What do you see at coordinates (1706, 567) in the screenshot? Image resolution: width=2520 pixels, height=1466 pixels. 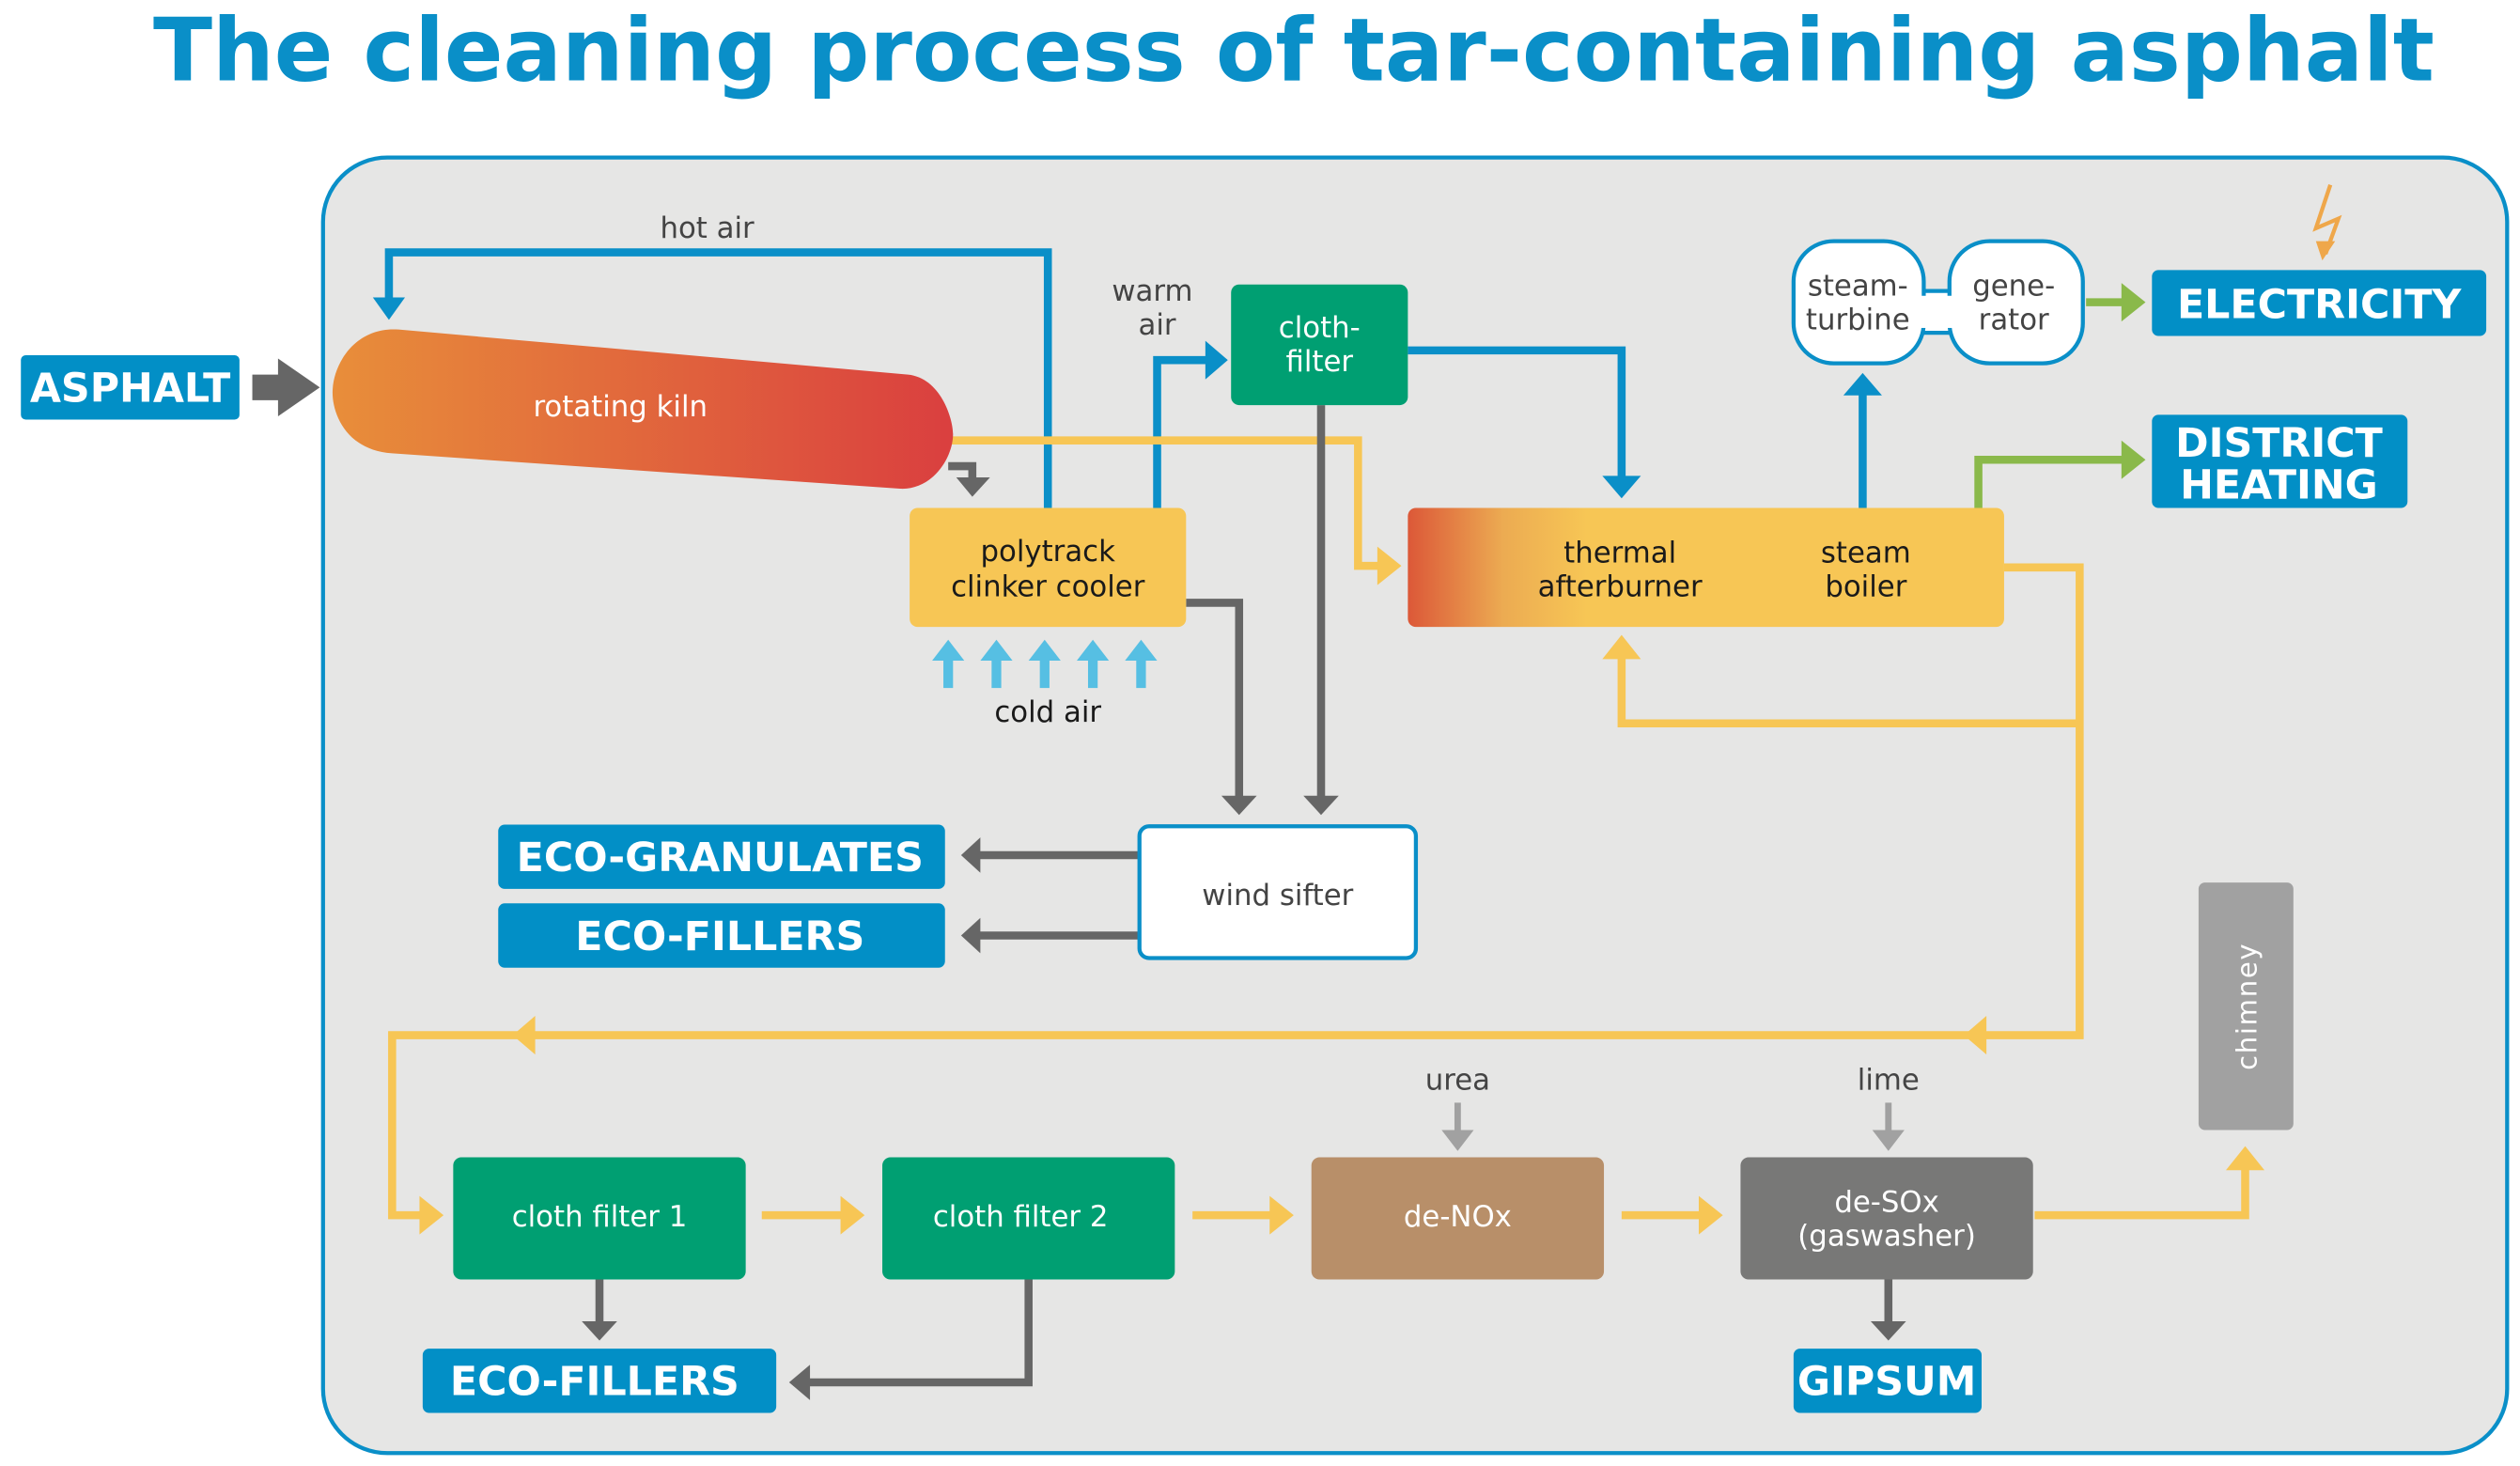 I see `afterburner-boiler: thermal afterburner steam boiler` at bounding box center [1706, 567].